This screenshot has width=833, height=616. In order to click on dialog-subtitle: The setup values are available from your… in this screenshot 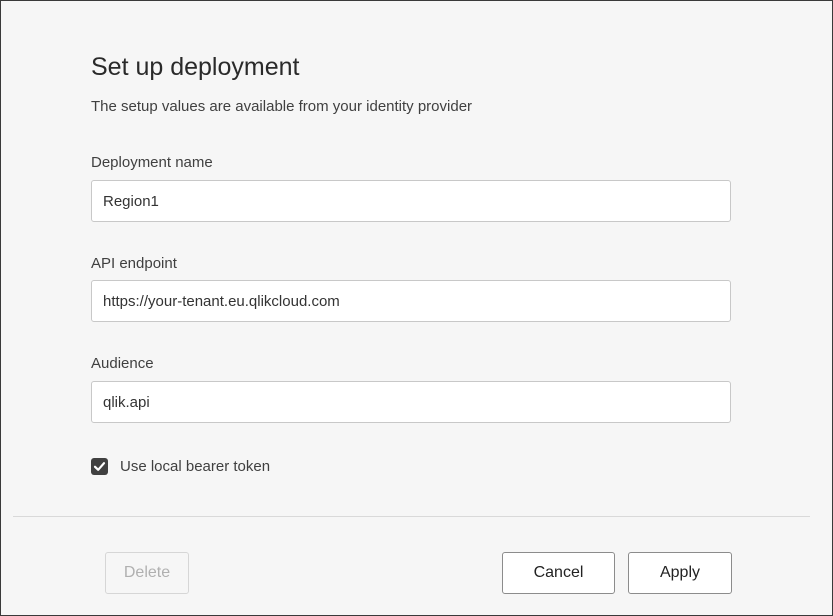, I will do `click(282, 106)`.